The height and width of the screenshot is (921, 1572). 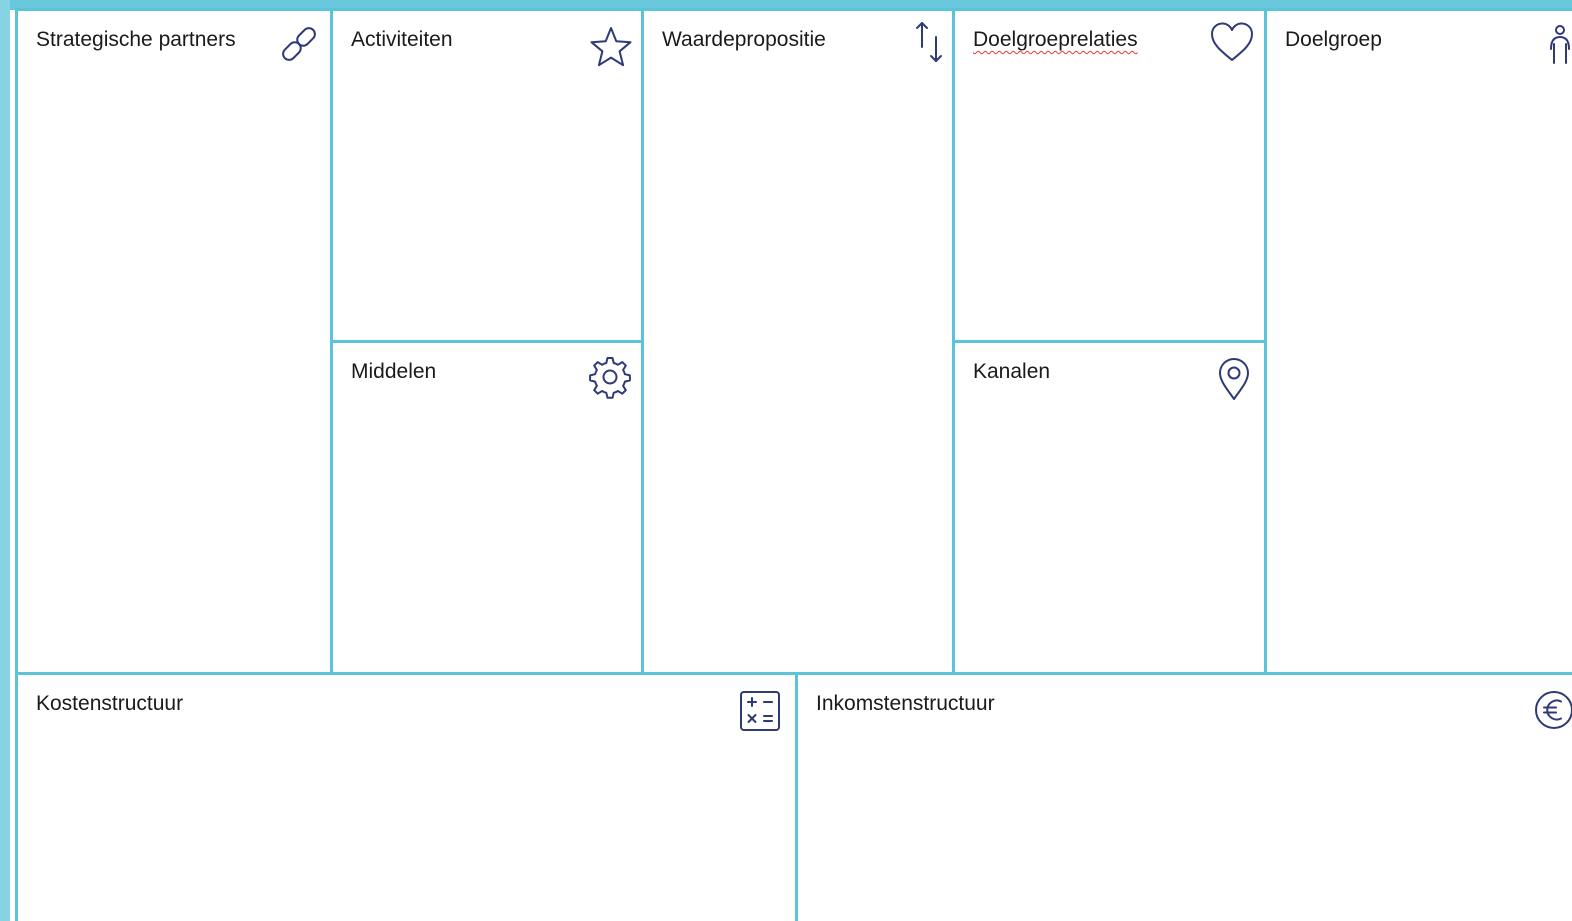 I want to click on block-customer-segments: Doelgroep, so click(x=1418, y=342).